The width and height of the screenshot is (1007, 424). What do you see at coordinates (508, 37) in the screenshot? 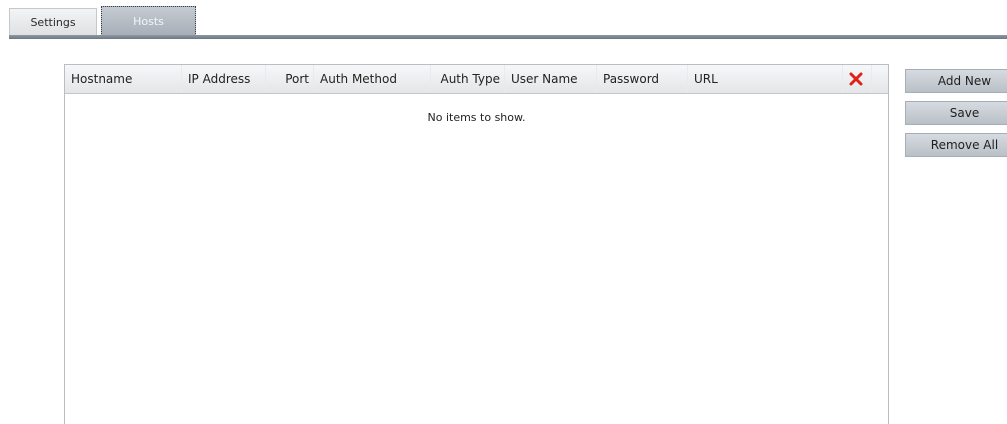
I see `tab-underline` at bounding box center [508, 37].